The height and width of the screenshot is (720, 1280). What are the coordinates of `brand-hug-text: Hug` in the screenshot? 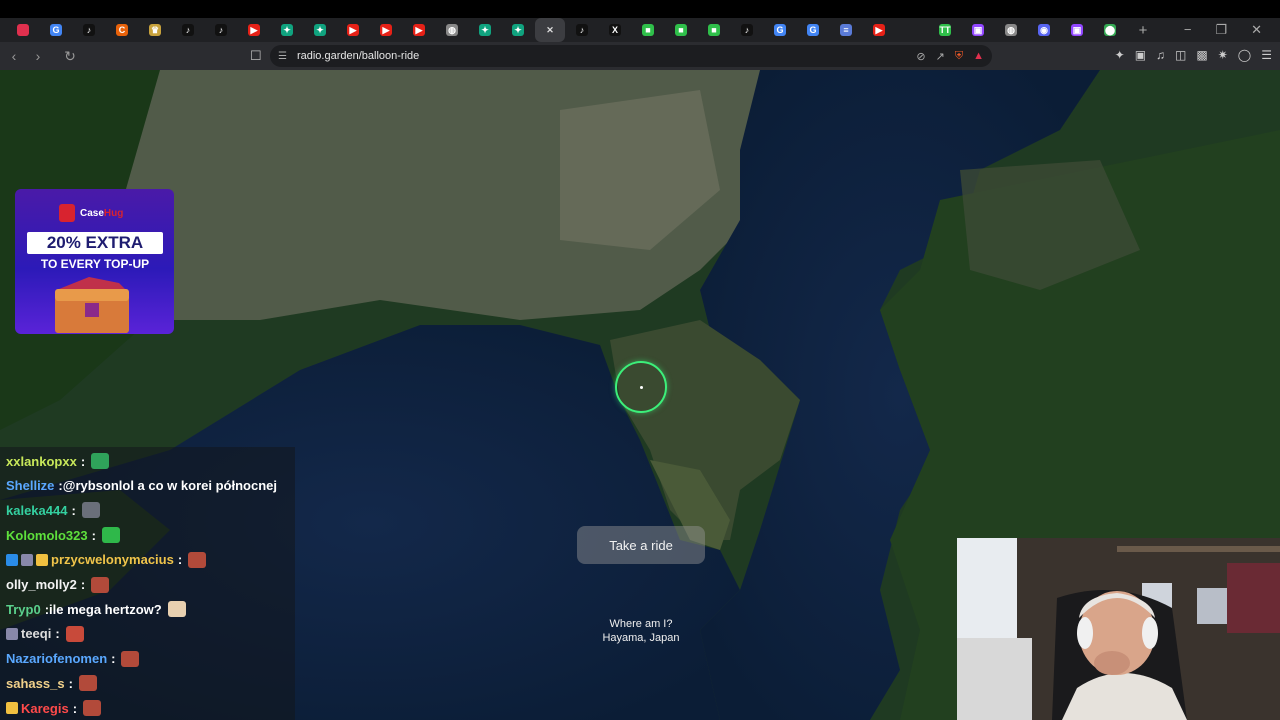 It's located at (113, 213).